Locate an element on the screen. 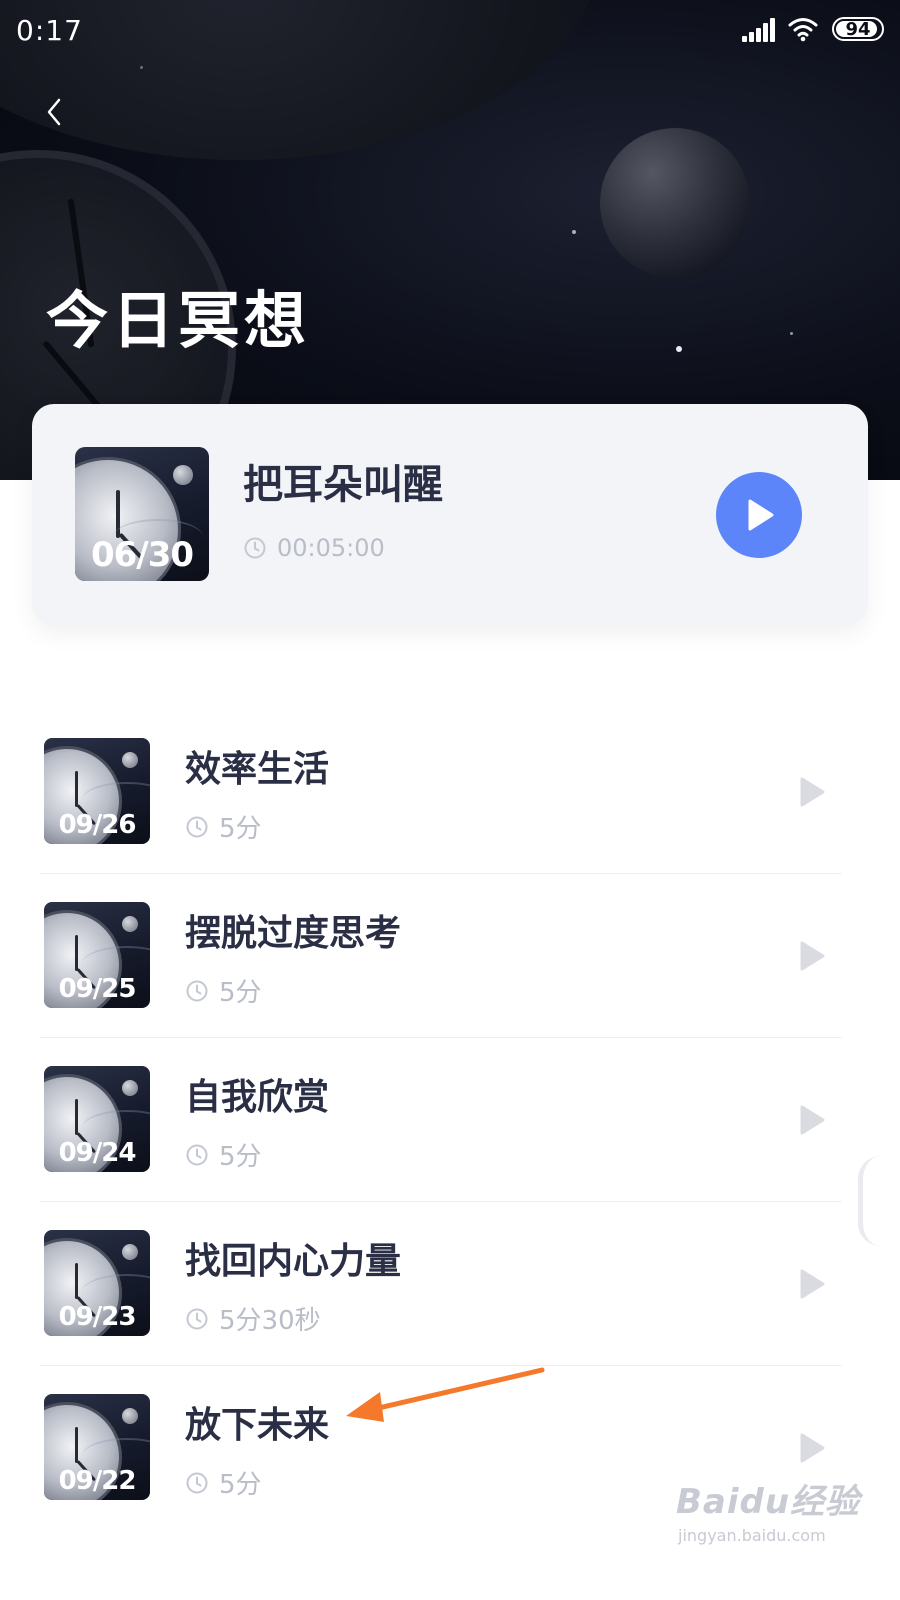 This screenshot has height=1600, width=900. list-item: 09/24 自我欣赏 5分 is located at coordinates (450, 1120).